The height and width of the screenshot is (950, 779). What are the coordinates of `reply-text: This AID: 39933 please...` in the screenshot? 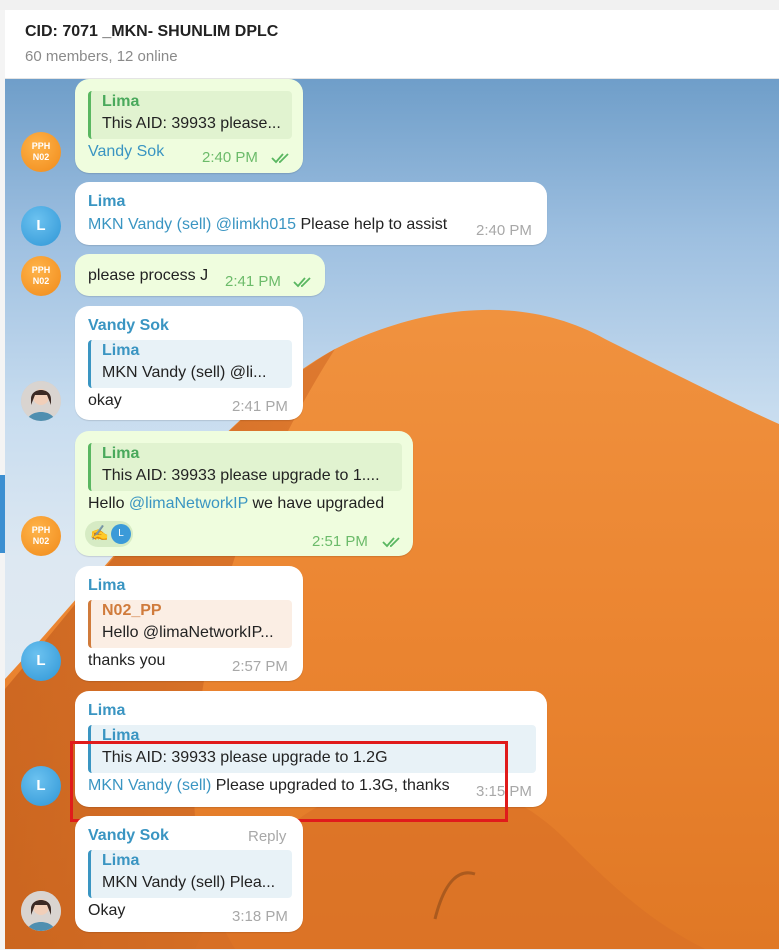 It's located at (191, 123).